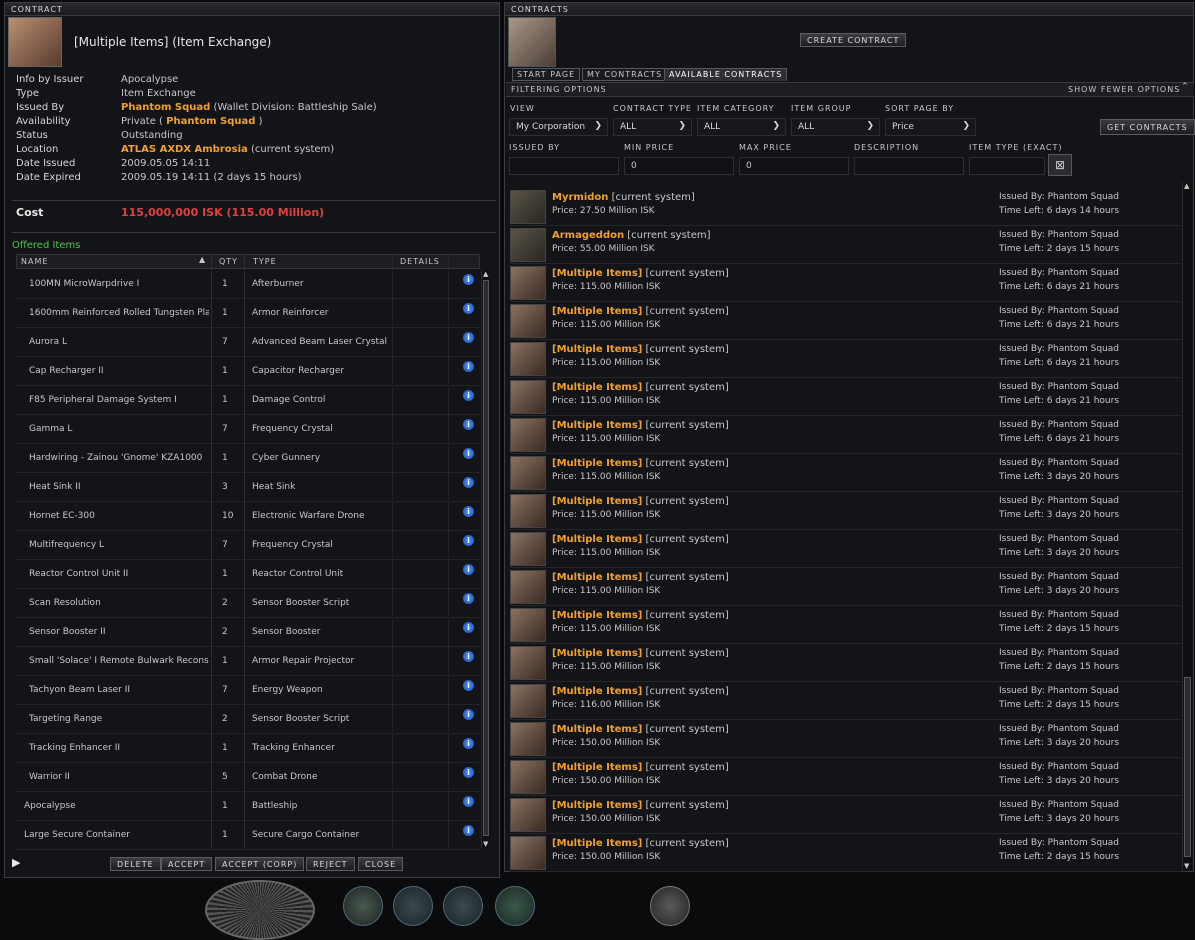 The image size is (1195, 940). What do you see at coordinates (248, 690) in the screenshot?
I see `item-row: Tachyon Beam Laser II 7 Energy Weapon i` at bounding box center [248, 690].